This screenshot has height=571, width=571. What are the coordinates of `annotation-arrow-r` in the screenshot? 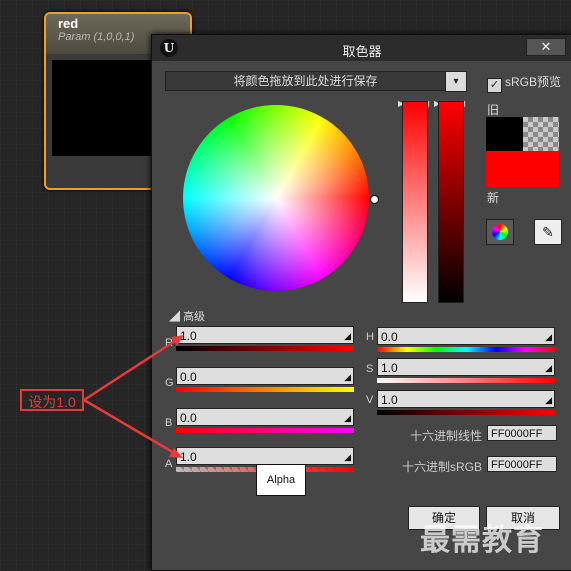 It's located at (131, 369).